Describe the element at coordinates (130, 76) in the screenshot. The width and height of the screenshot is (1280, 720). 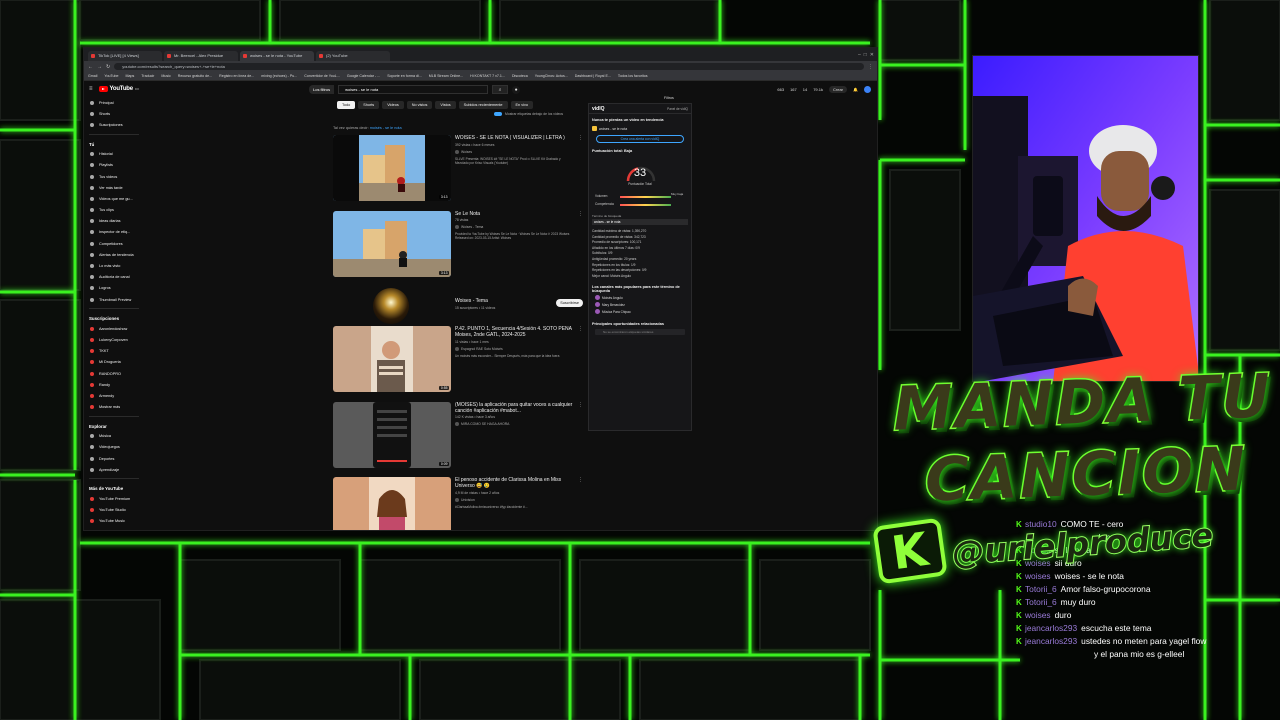
I see `bookmark-item: Maps` at that location.